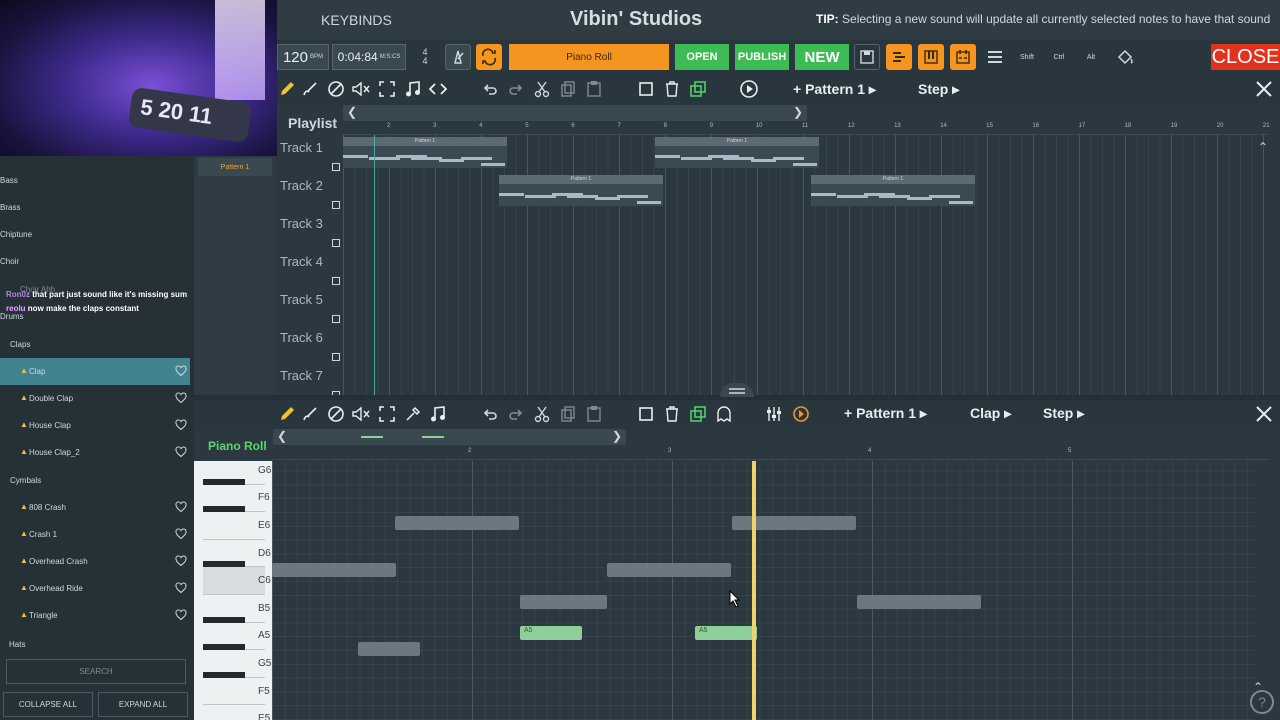  I want to click on category-bass: Bass, so click(9, 180).